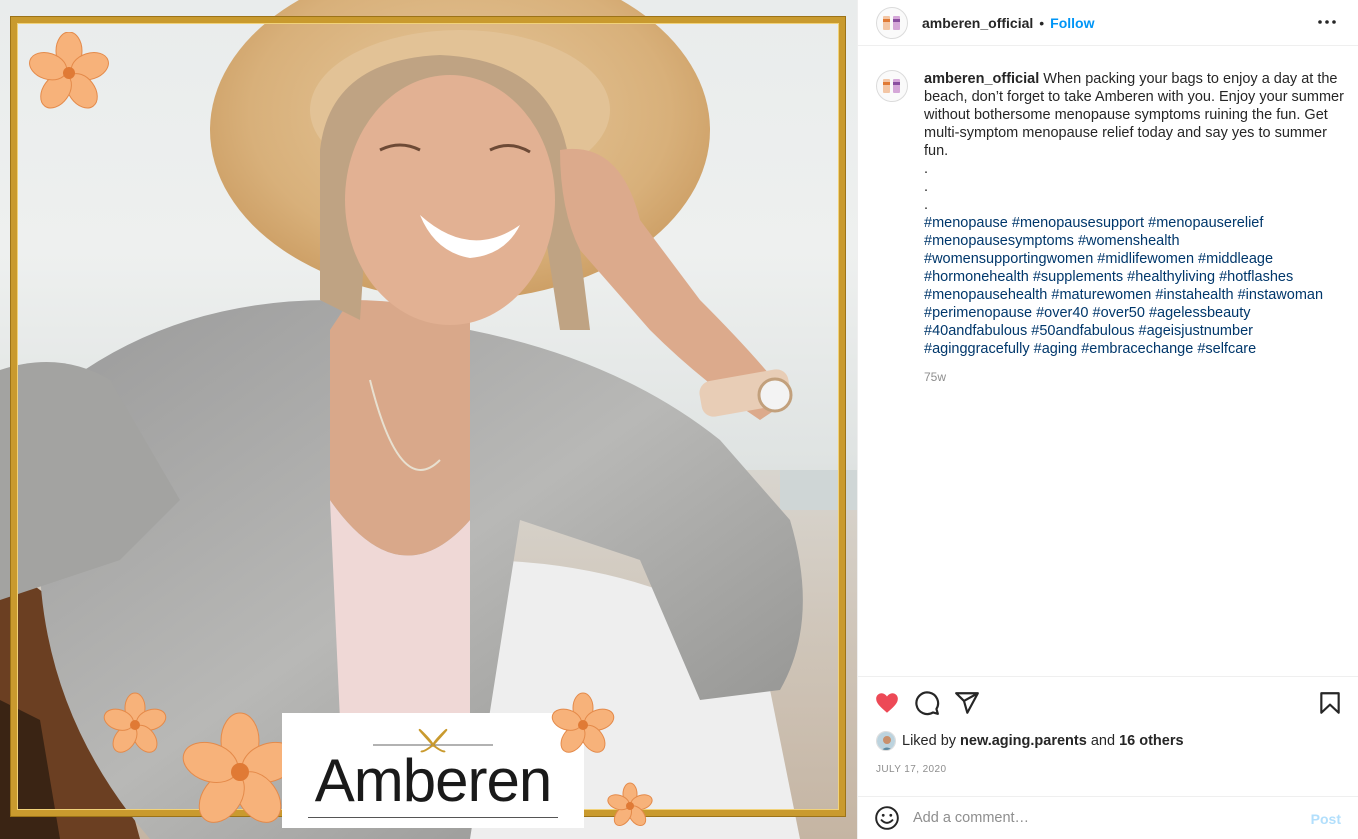  I want to click on hashtag-link: #maturewomen, so click(1101, 295).